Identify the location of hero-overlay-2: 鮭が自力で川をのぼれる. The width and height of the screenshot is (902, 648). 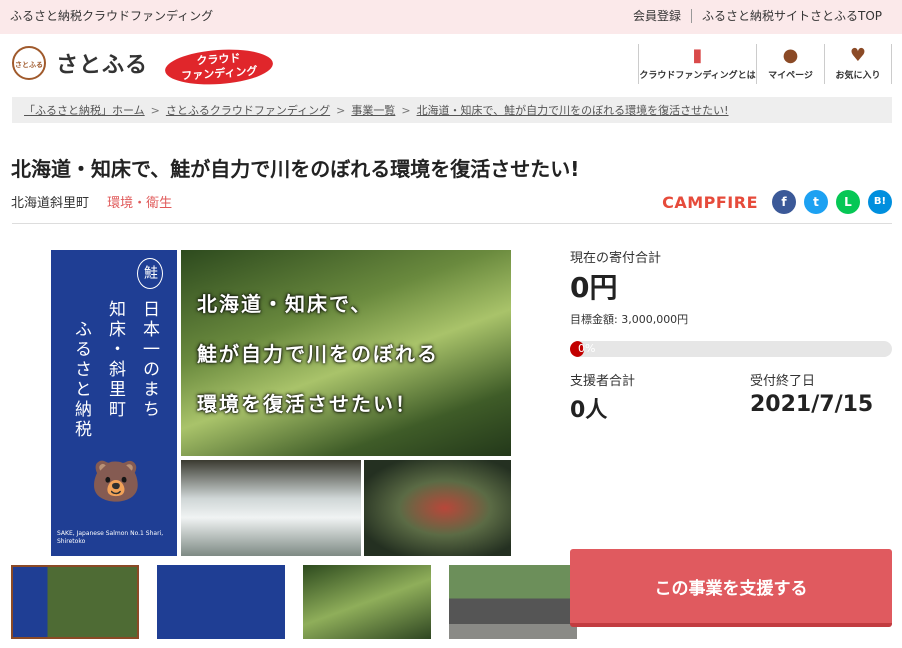
(318, 354).